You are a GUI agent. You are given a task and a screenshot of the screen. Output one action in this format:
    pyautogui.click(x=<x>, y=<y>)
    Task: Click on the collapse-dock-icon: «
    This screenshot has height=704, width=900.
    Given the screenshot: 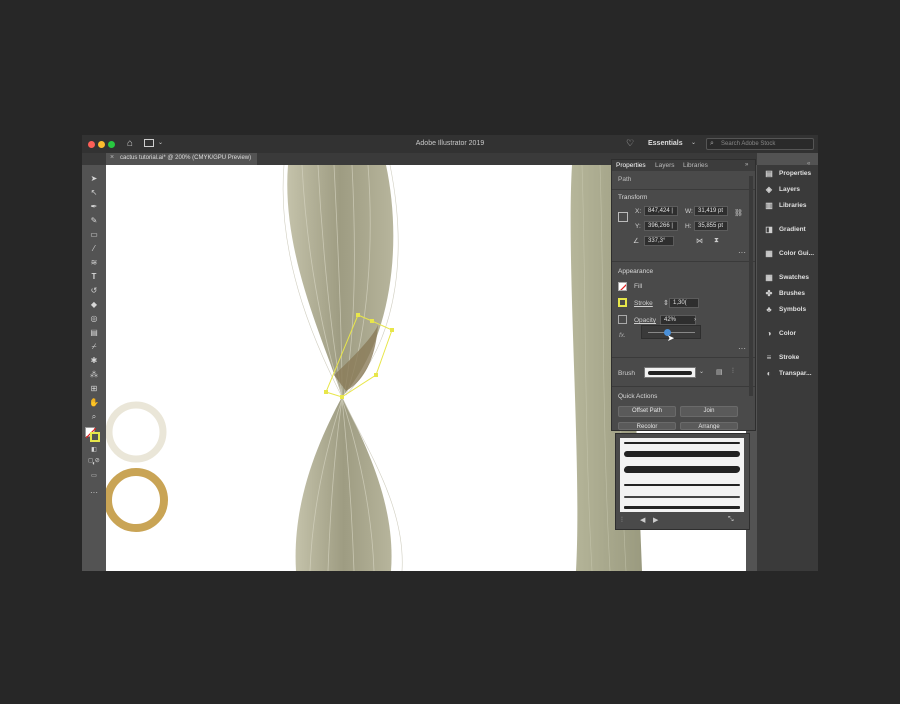 What is the action you would take?
    pyautogui.click(x=808, y=164)
    